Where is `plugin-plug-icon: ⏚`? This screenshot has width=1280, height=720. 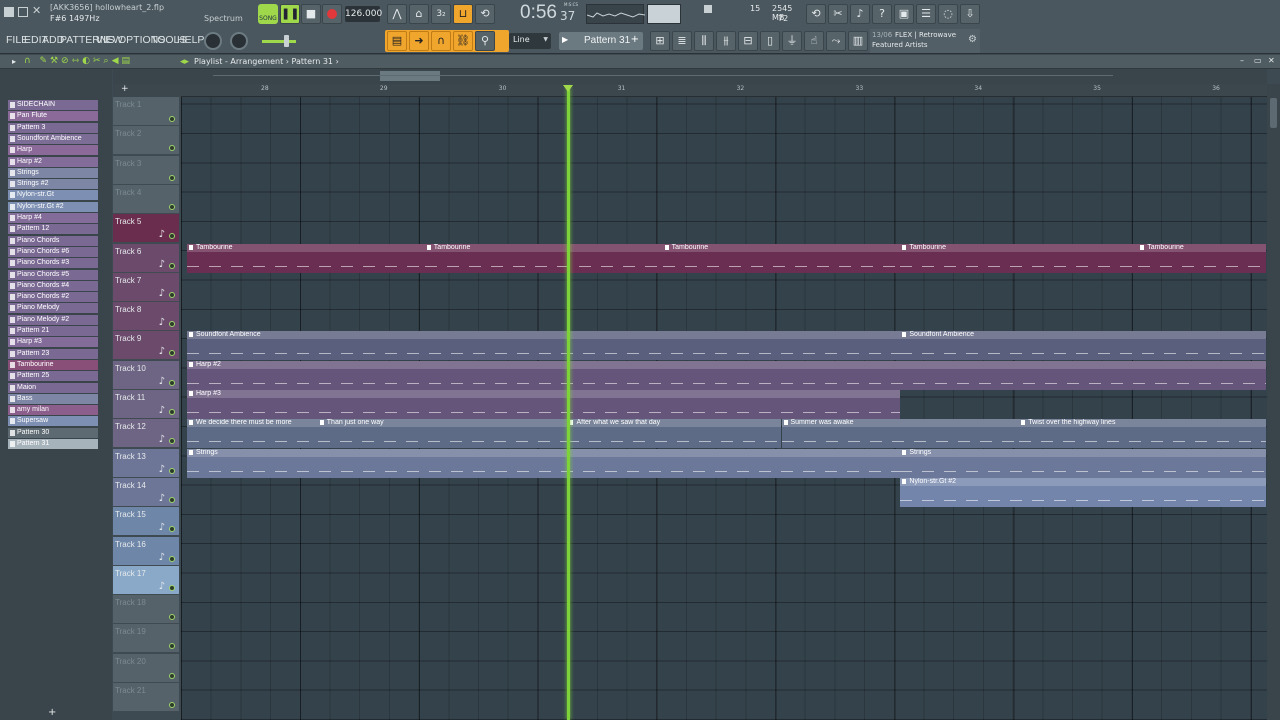 plugin-plug-icon: ⏚ is located at coordinates (792, 41).